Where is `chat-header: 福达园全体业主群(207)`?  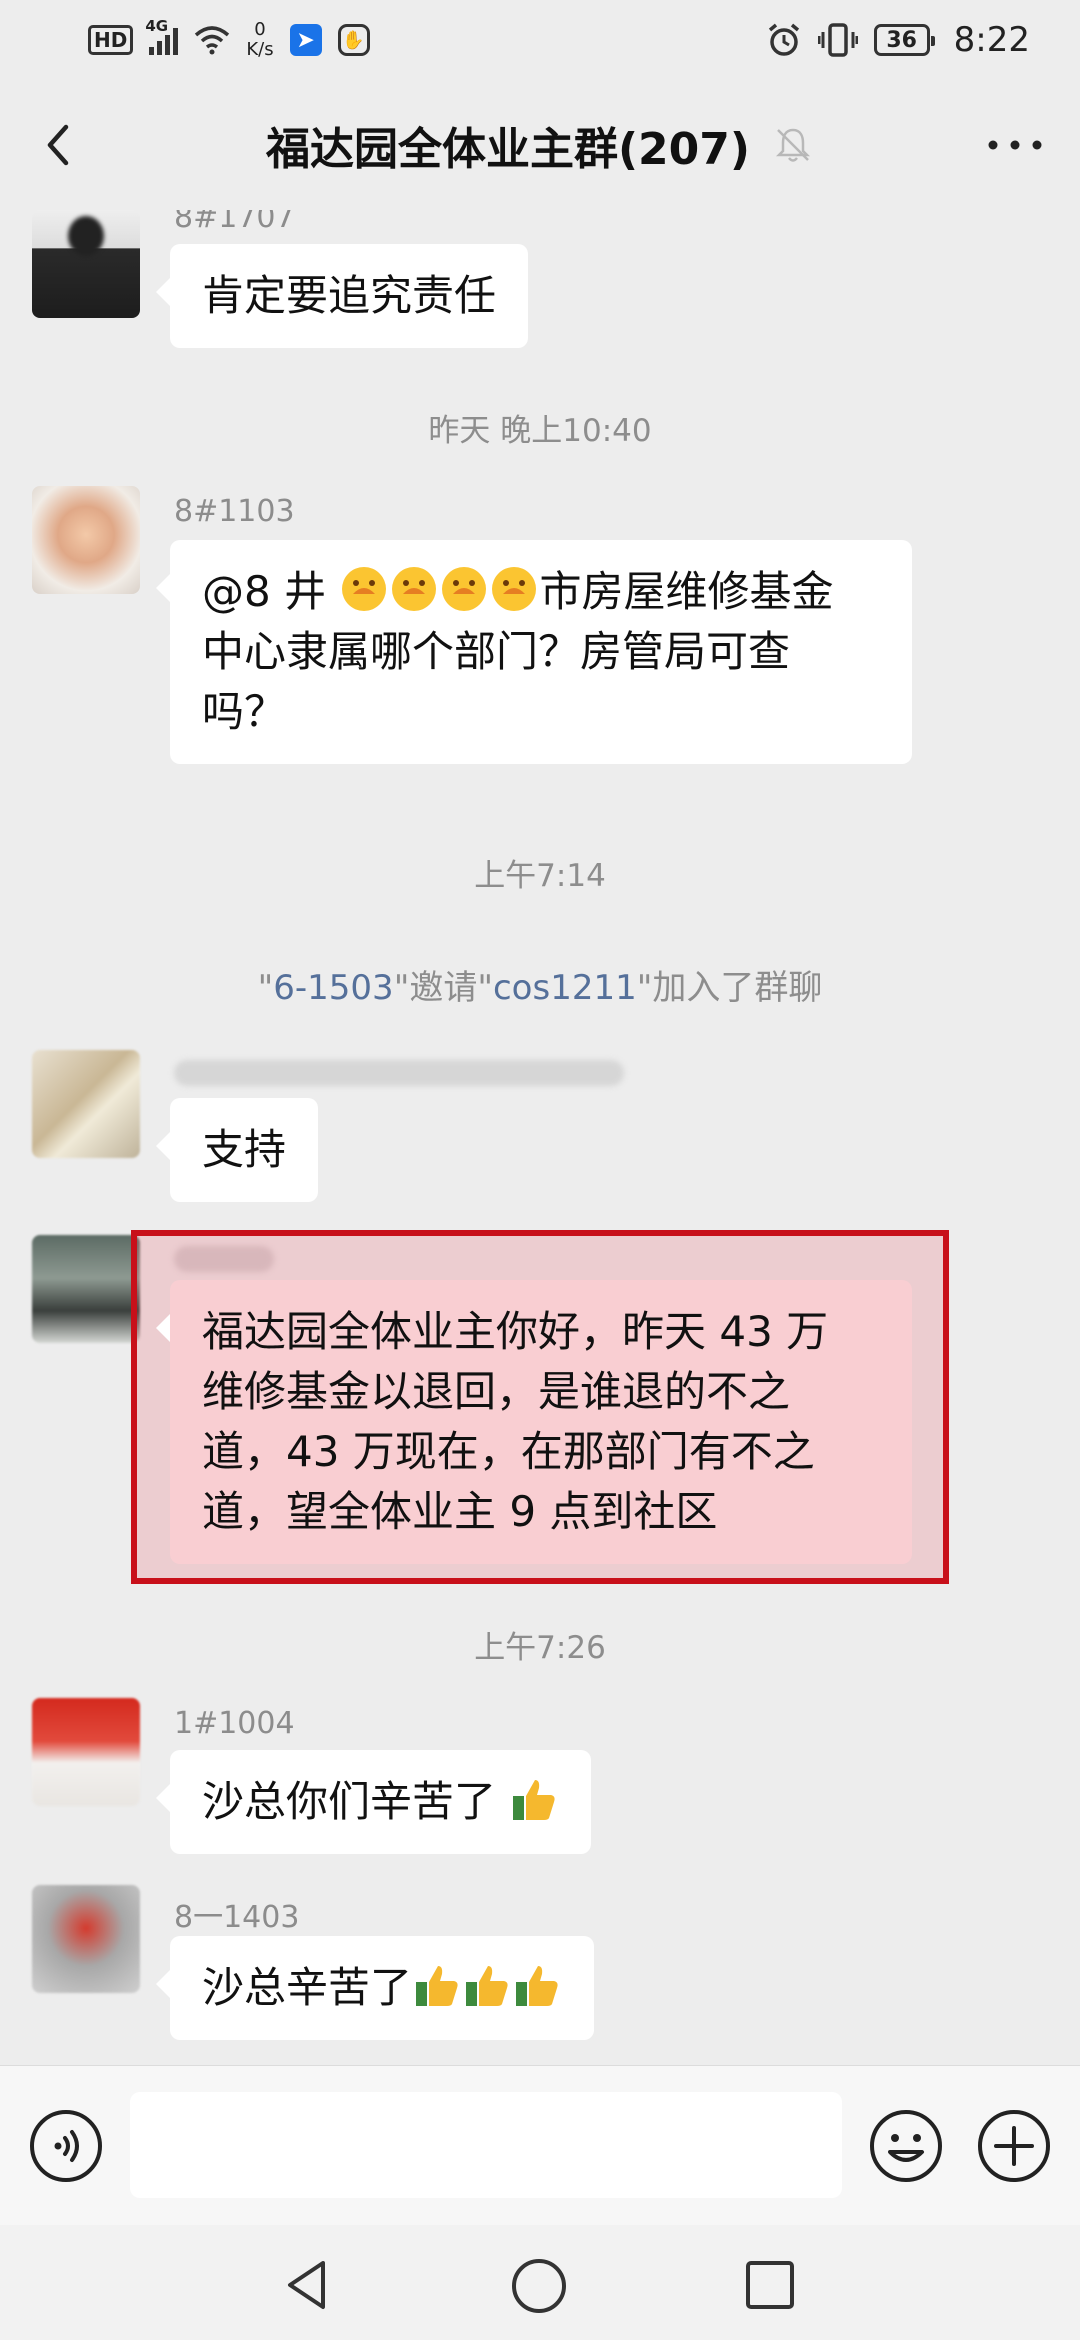
chat-header: 福达园全体业主群(207) is located at coordinates (540, 145).